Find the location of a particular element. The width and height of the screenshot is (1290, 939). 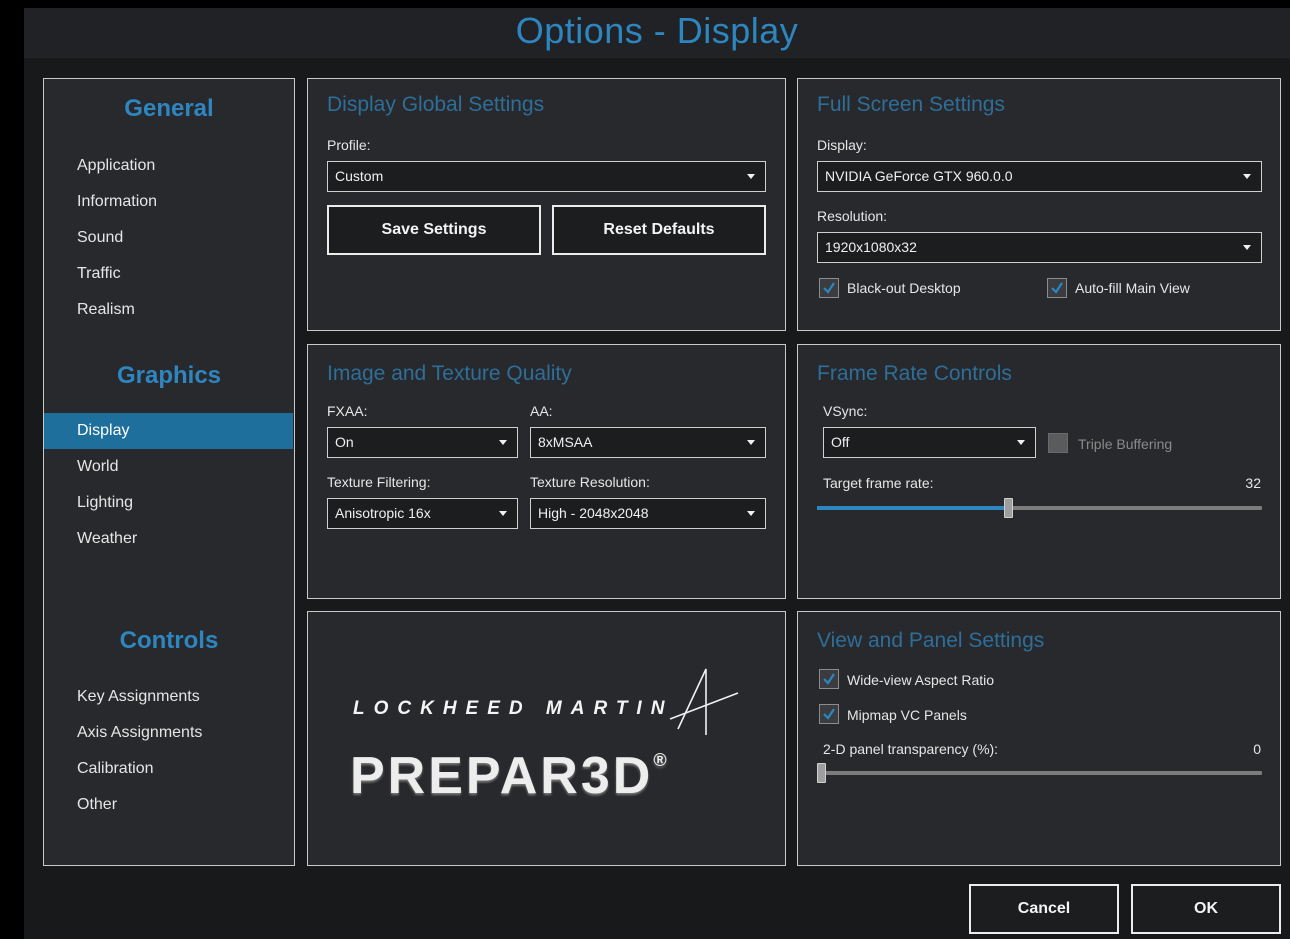

window-title: Options - Display is located at coordinates (657, 30).